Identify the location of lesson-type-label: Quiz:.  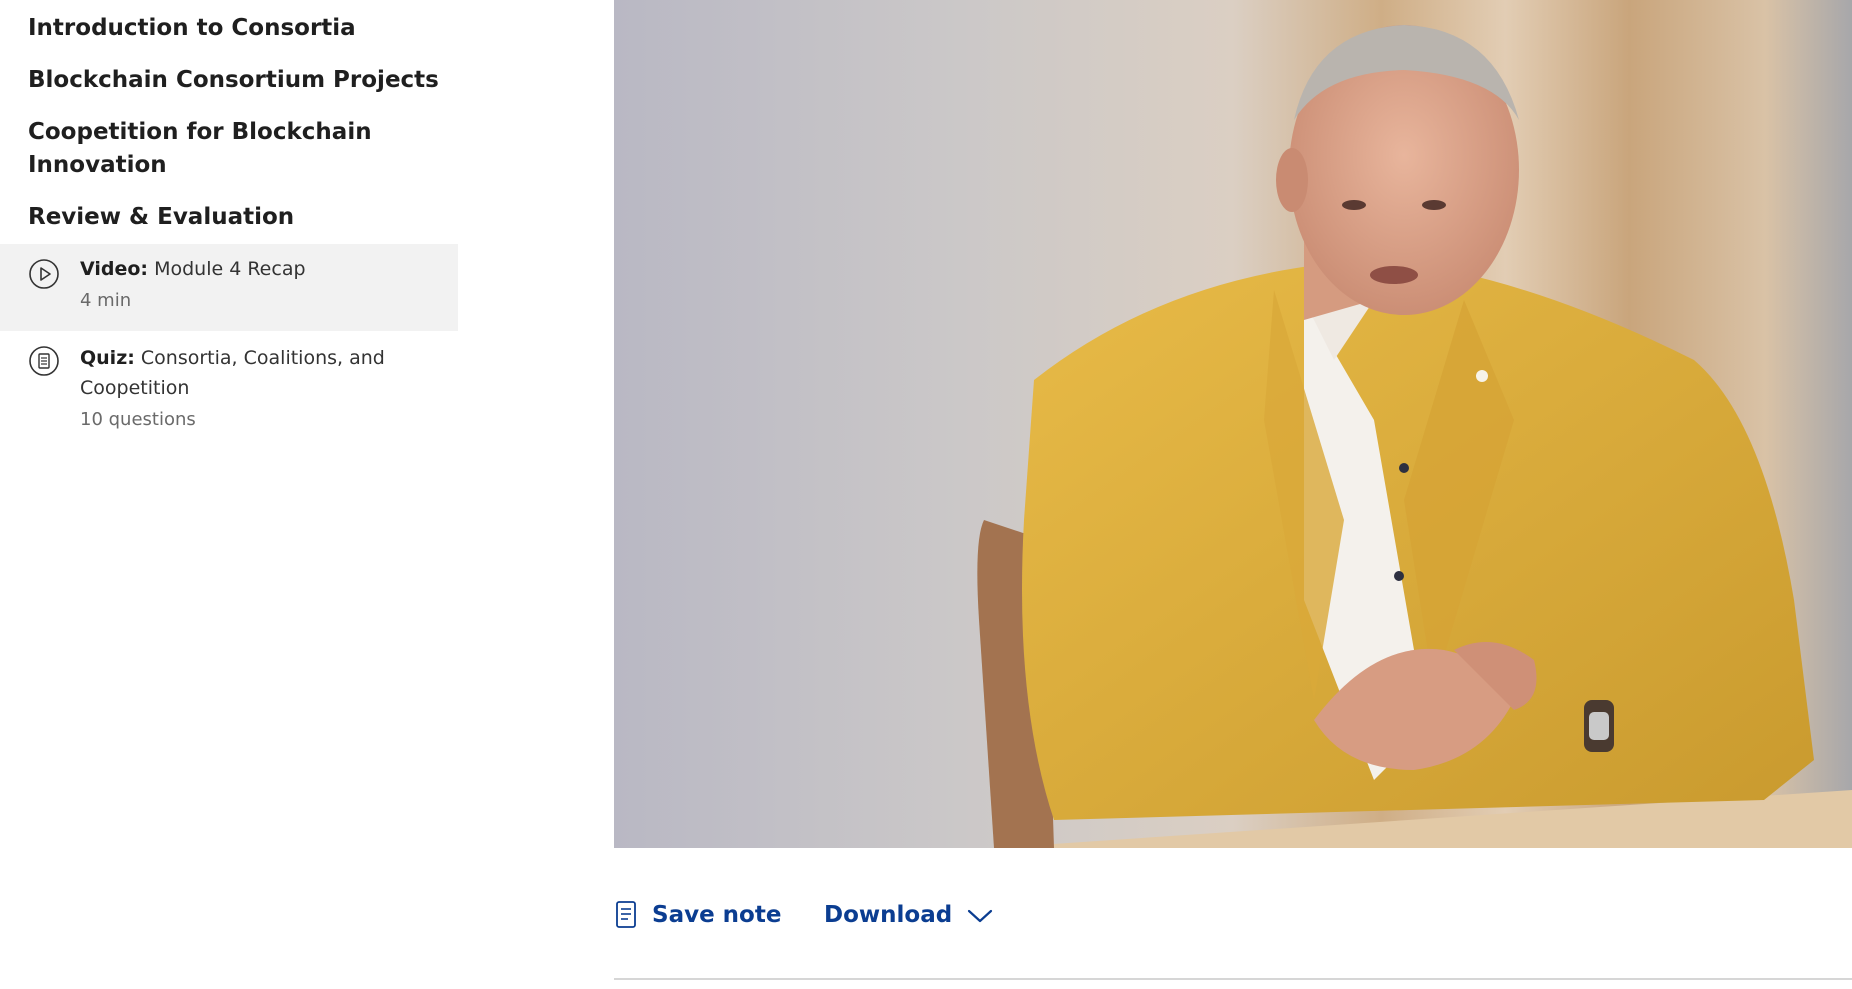
(107, 358).